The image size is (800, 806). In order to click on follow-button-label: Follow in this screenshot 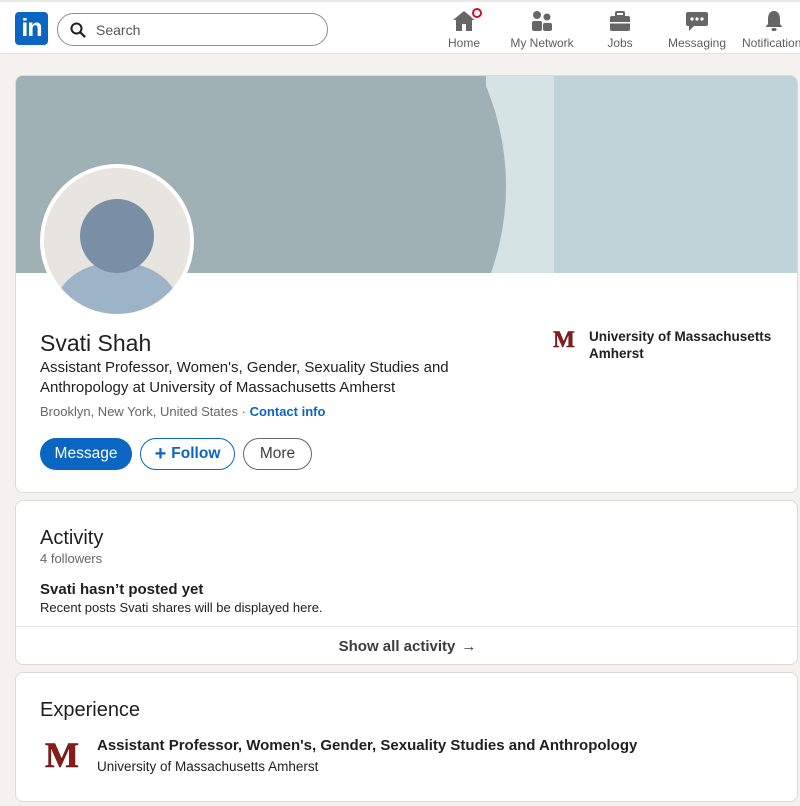, I will do `click(196, 453)`.